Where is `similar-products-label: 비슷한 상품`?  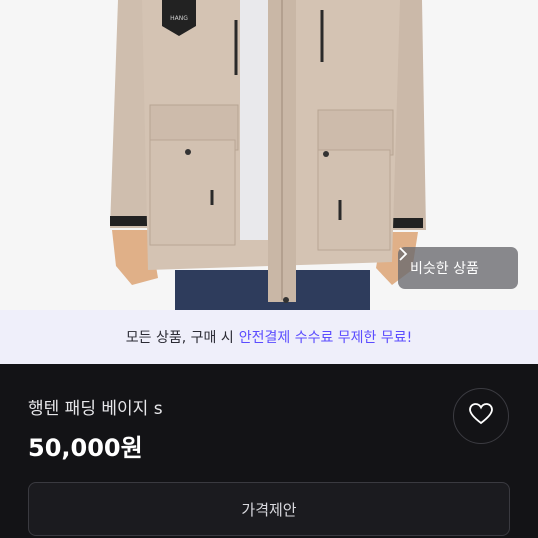 similar-products-label: 비슷한 상품 is located at coordinates (444, 269).